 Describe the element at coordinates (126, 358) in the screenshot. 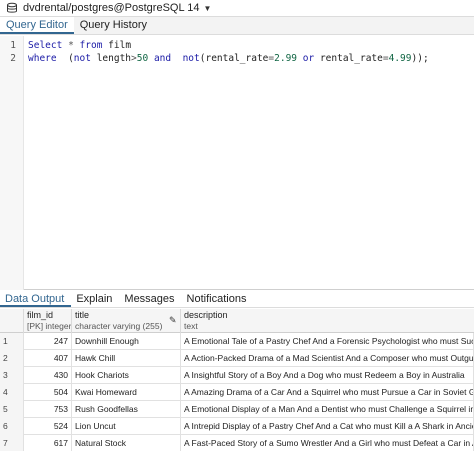

I see `cell-title: Hawk Chill` at that location.